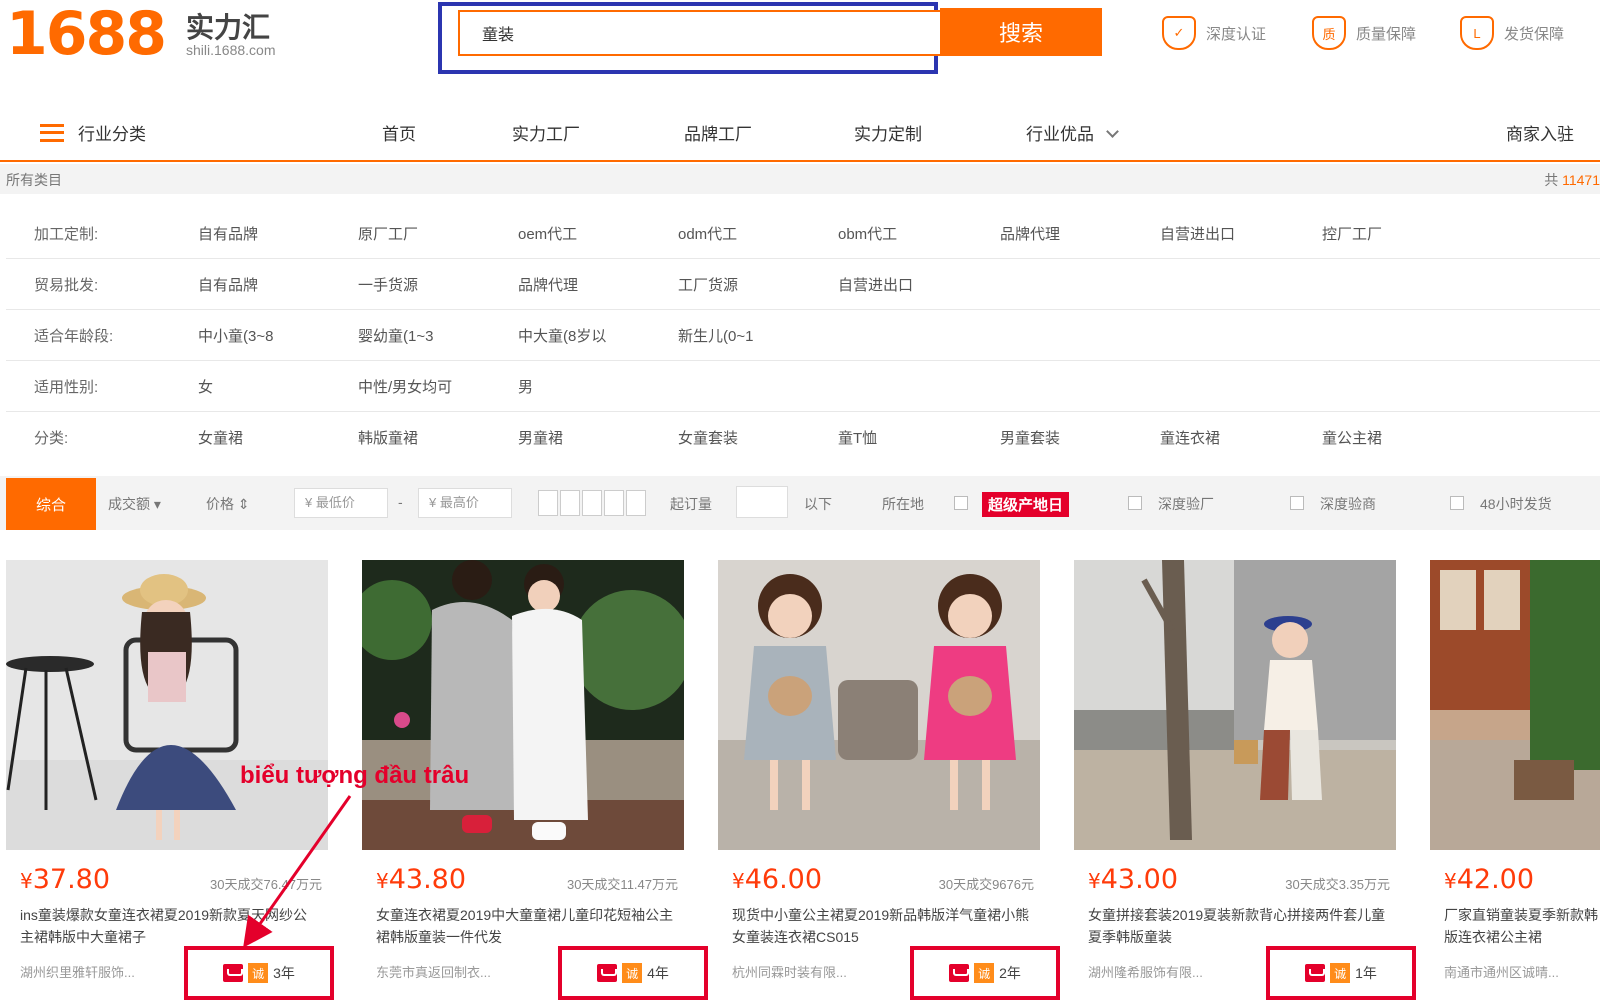  I want to click on moq-input, so click(762, 502).